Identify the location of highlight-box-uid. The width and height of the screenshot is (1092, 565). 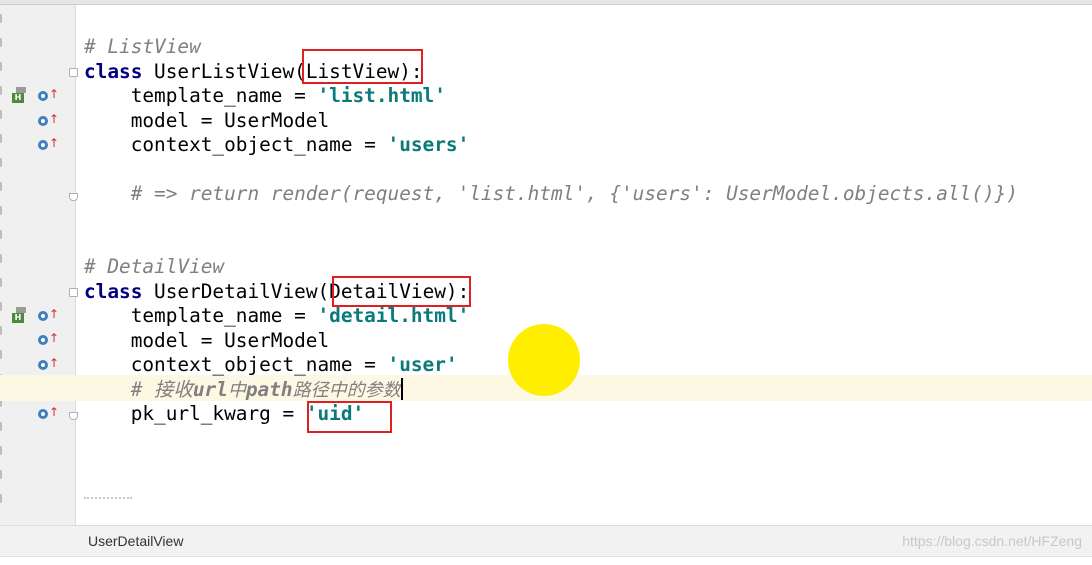
(349, 417).